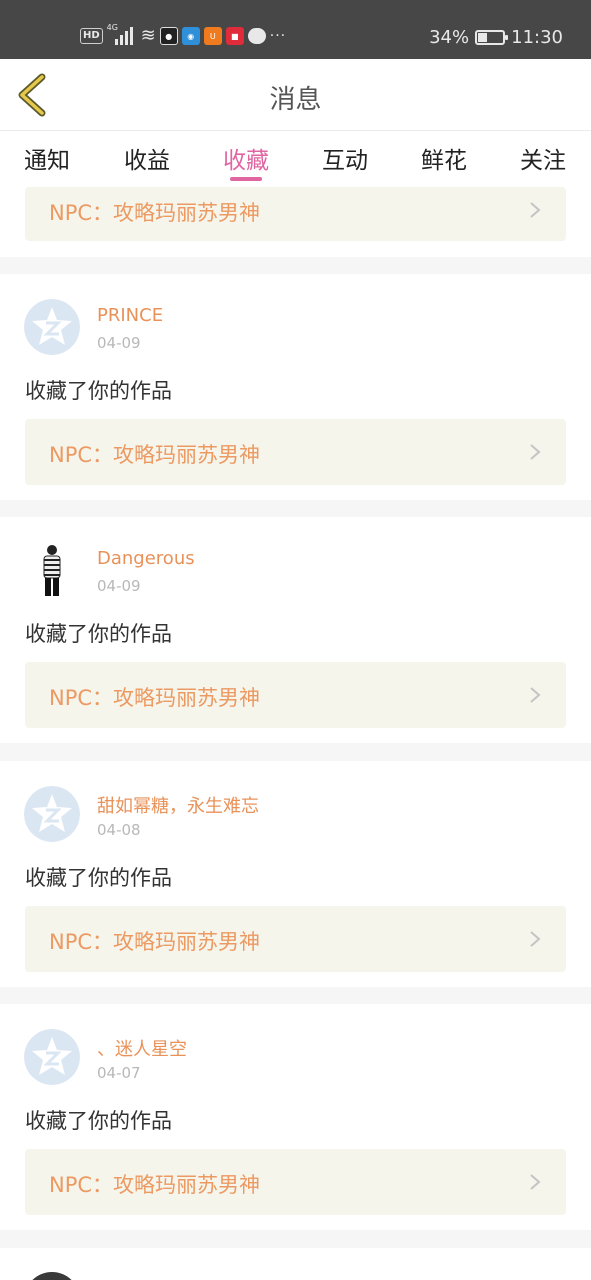 The height and width of the screenshot is (1280, 591). What do you see at coordinates (119, 830) in the screenshot?
I see `date: 04-08` at bounding box center [119, 830].